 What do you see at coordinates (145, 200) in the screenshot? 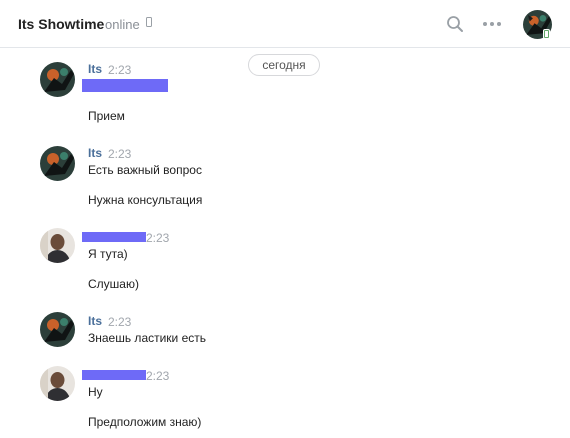
I see `message-text: Нужна консультация` at bounding box center [145, 200].